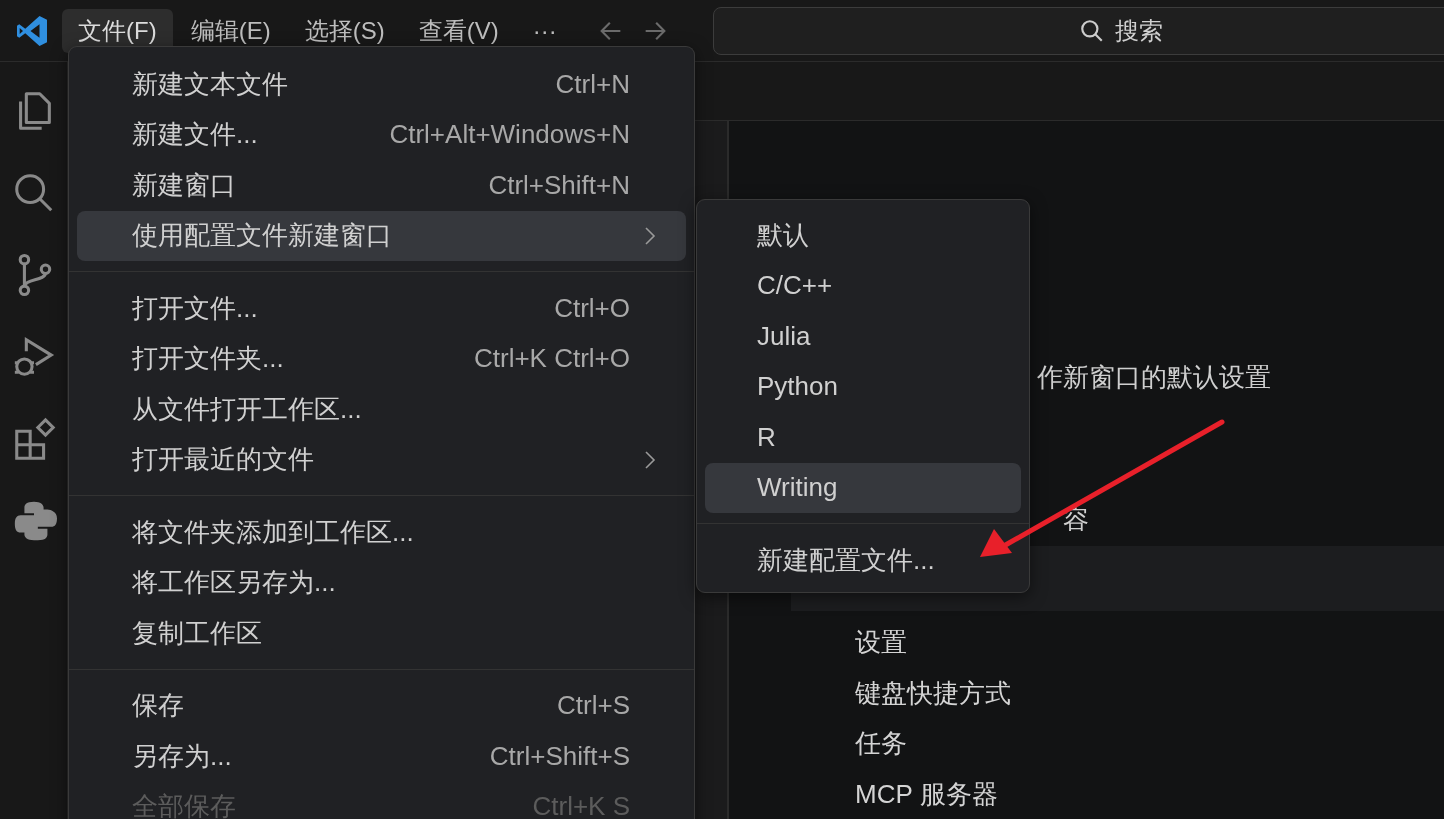  What do you see at coordinates (381, 84) in the screenshot?
I see `menu-item: 新建文本文件 Ctrl+N` at bounding box center [381, 84].